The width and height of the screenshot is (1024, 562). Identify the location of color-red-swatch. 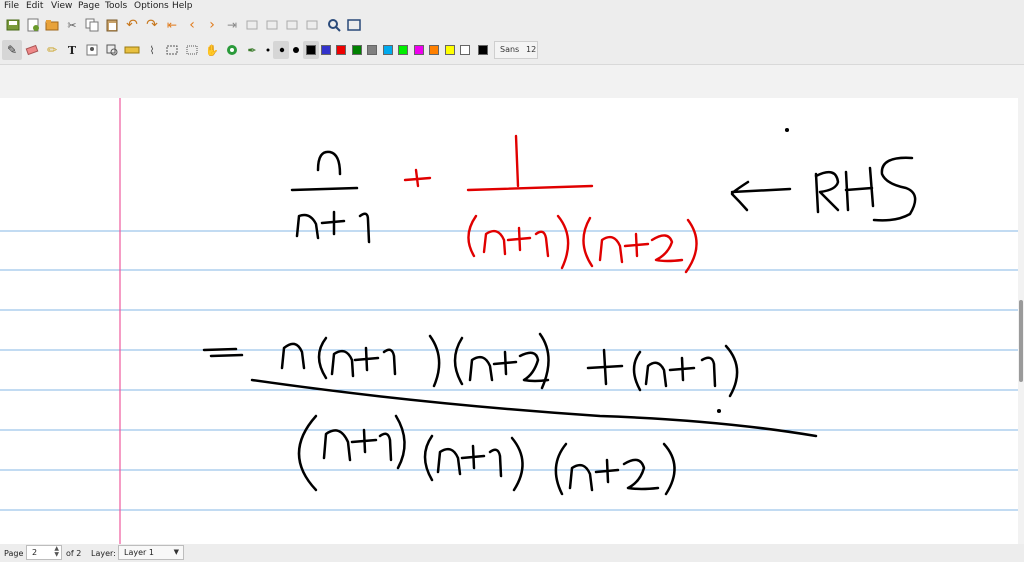
(341, 50).